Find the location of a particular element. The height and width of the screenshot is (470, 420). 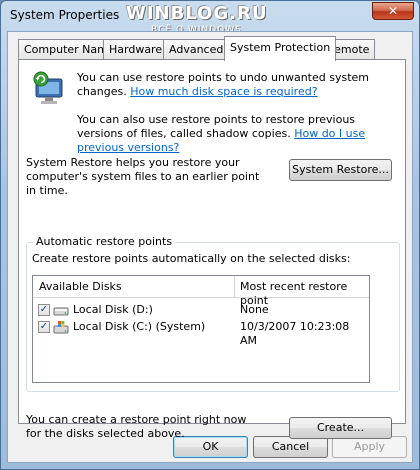

disk-space-link: How much disk space is required? is located at coordinates (223, 91).